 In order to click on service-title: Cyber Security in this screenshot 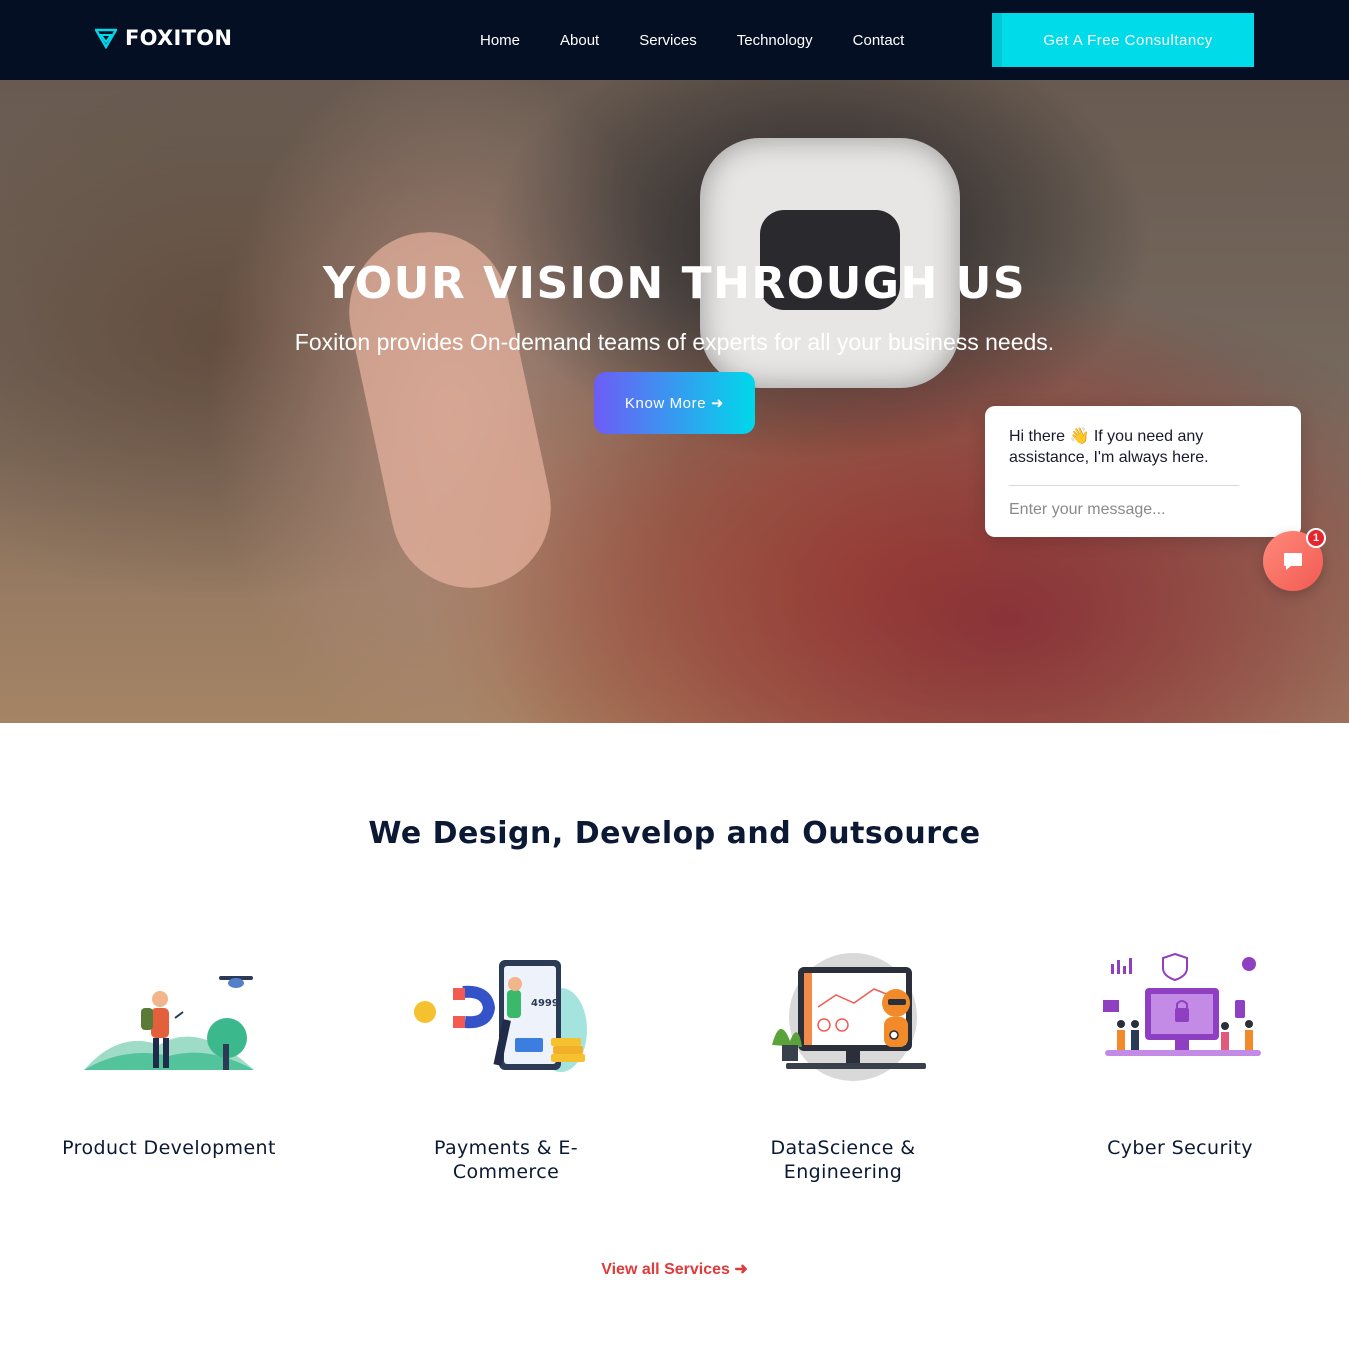, I will do `click(1180, 1148)`.